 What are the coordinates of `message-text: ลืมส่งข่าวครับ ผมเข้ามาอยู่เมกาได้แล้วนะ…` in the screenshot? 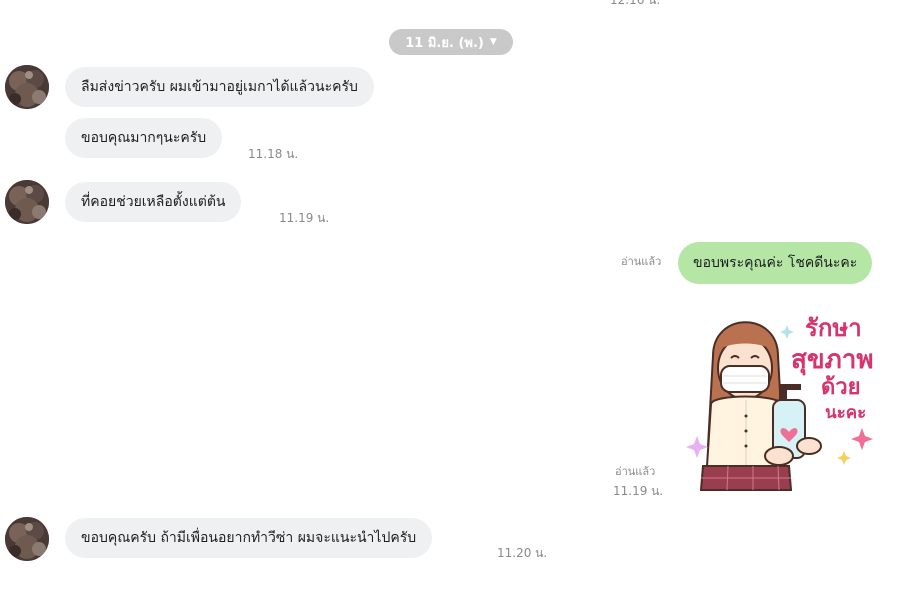 It's located at (219, 87).